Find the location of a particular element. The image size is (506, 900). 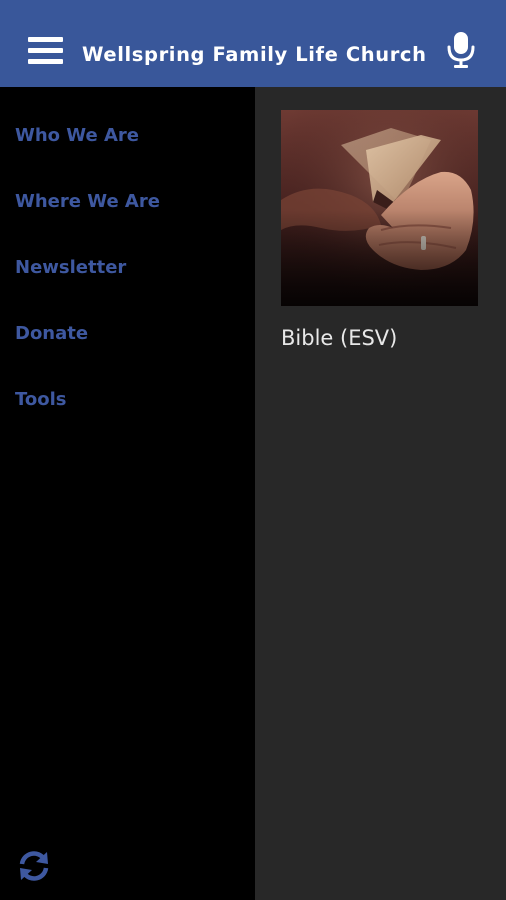

app-header: Wellspring Family Life Church is located at coordinates (253, 43).